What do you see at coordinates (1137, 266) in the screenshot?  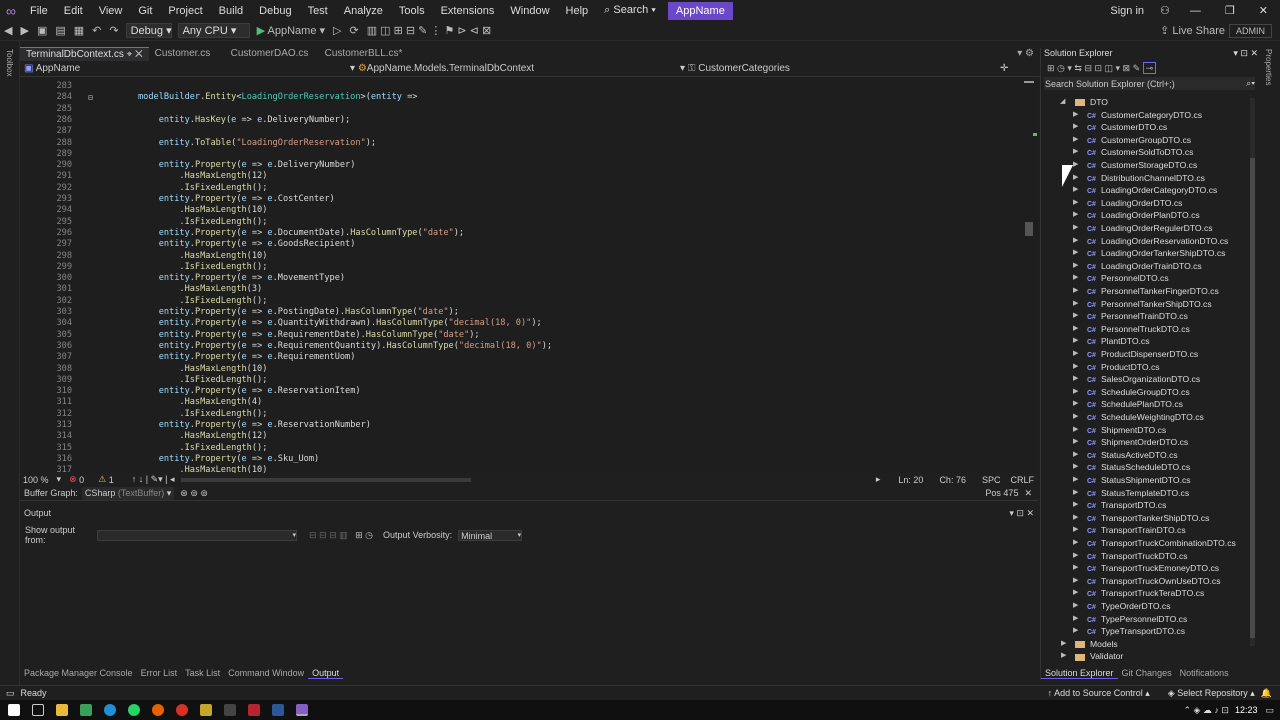 I see `tree-item-file: ▶ C# LoadingOrderTrainDTO.cs` at bounding box center [1137, 266].